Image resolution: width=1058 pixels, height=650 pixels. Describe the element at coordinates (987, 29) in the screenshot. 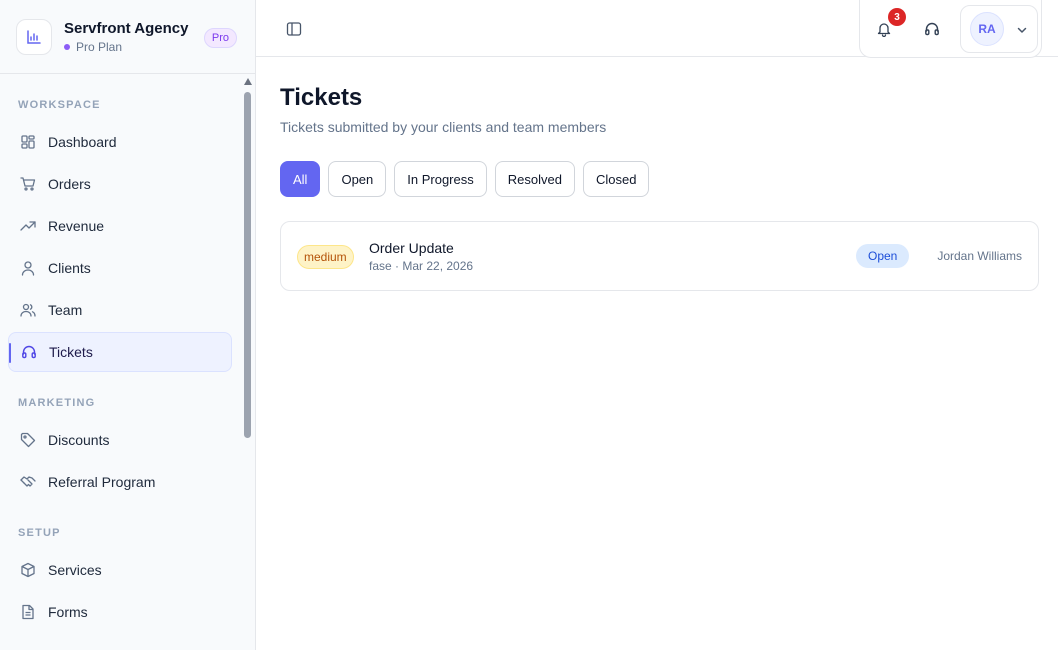

I see `avatar: RA` at that location.